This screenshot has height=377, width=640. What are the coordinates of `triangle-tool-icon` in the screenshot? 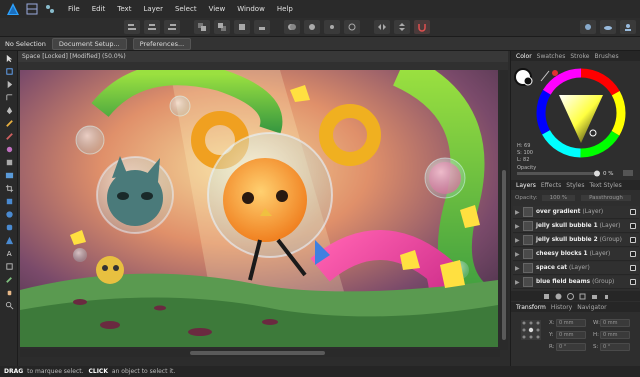 It's located at (9, 240).